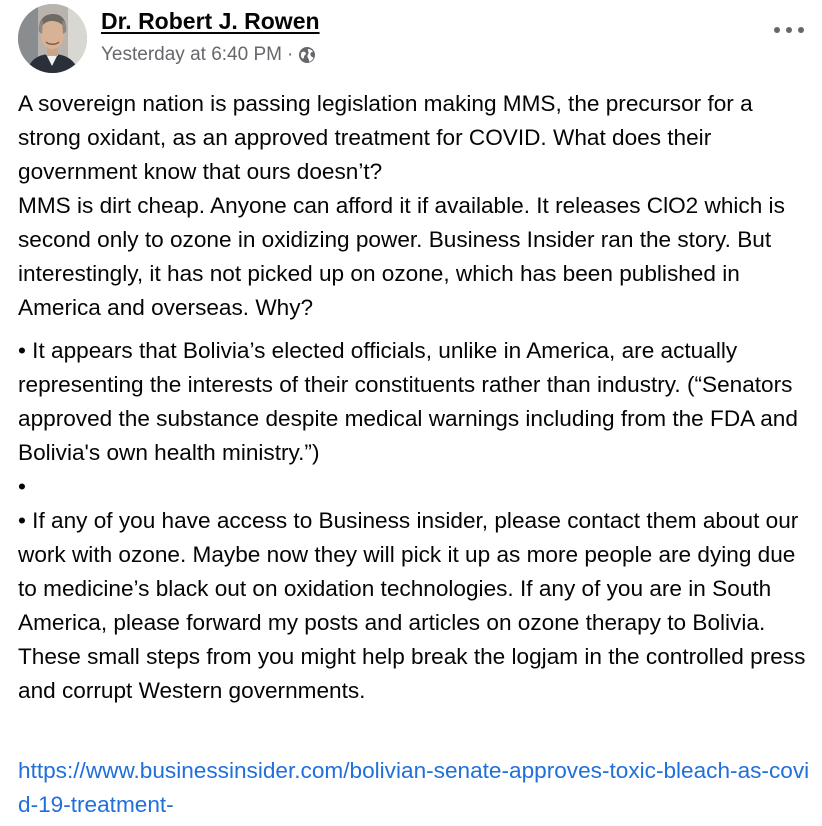 This screenshot has height=826, width=822. I want to click on post-timestamp: Yesterday at 6:40 PM, so click(191, 55).